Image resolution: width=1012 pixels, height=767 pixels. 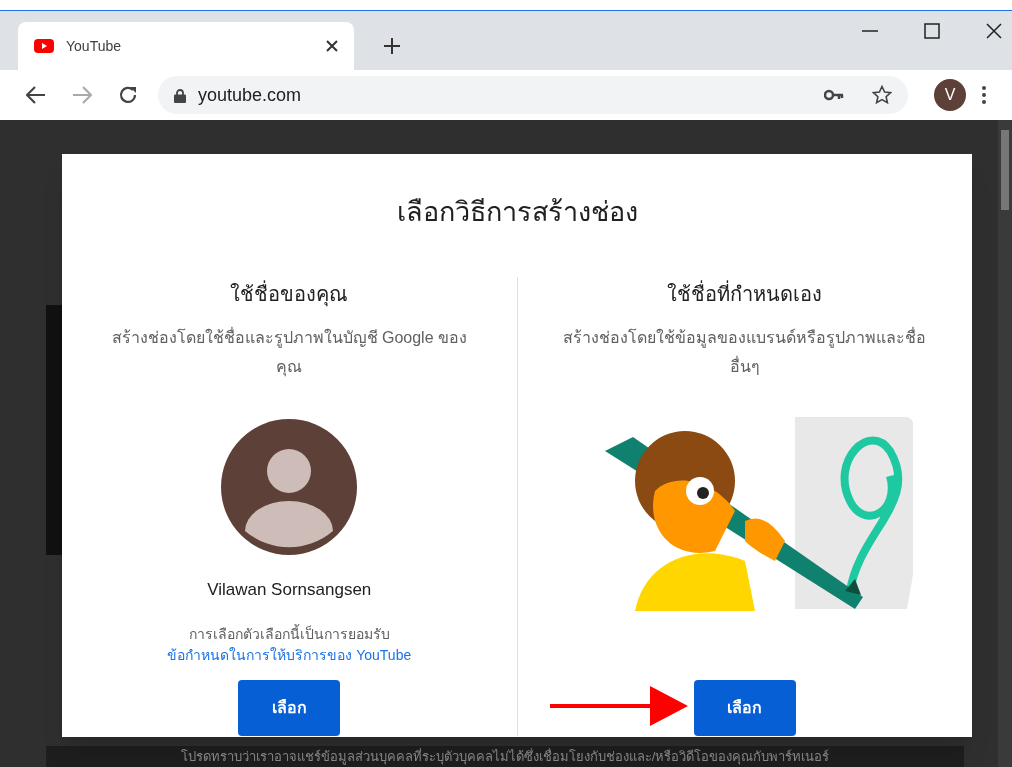 What do you see at coordinates (289, 486) in the screenshot?
I see `avatar-silhouette-icon` at bounding box center [289, 486].